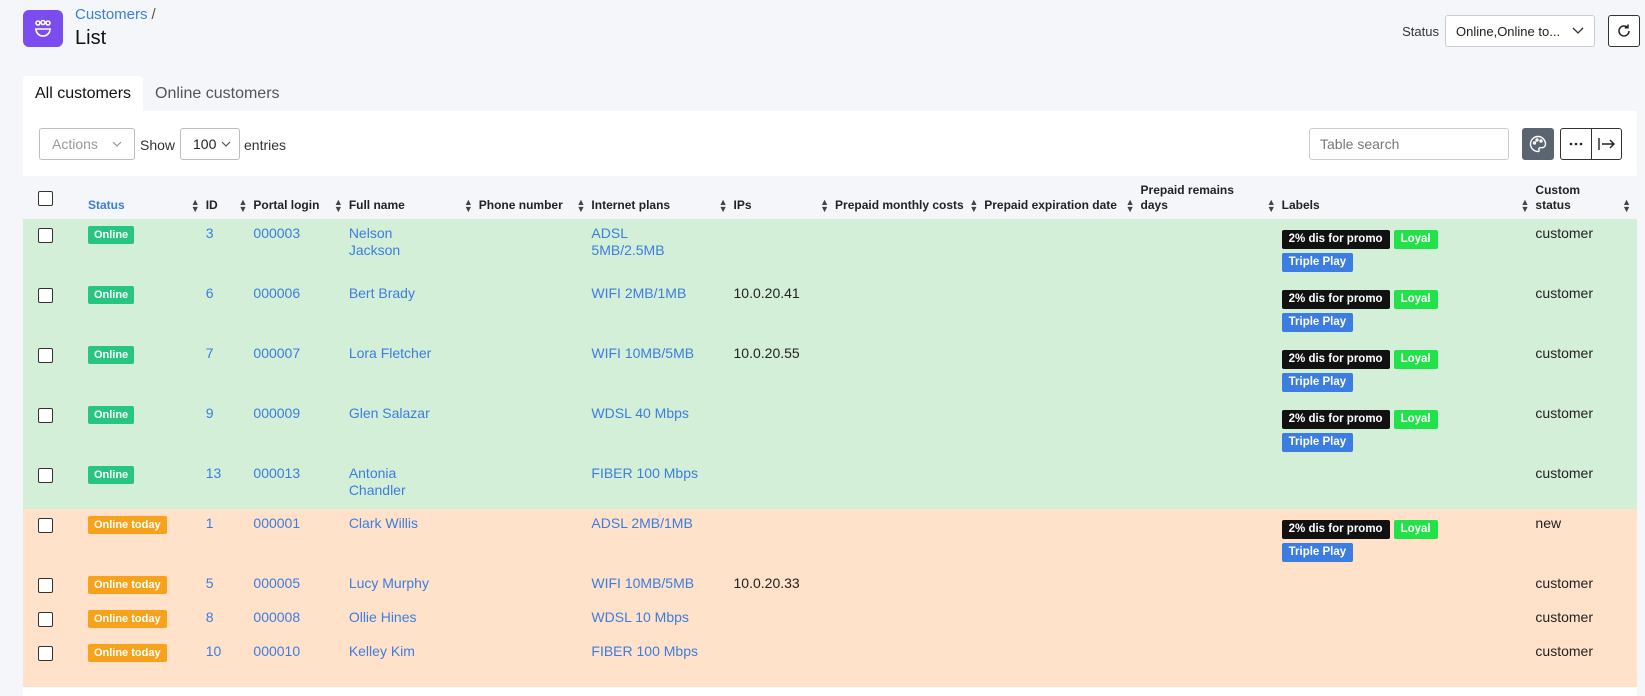 The width and height of the screenshot is (1645, 696). I want to click on customer-name-link: Antonia Chandler, so click(389, 482).